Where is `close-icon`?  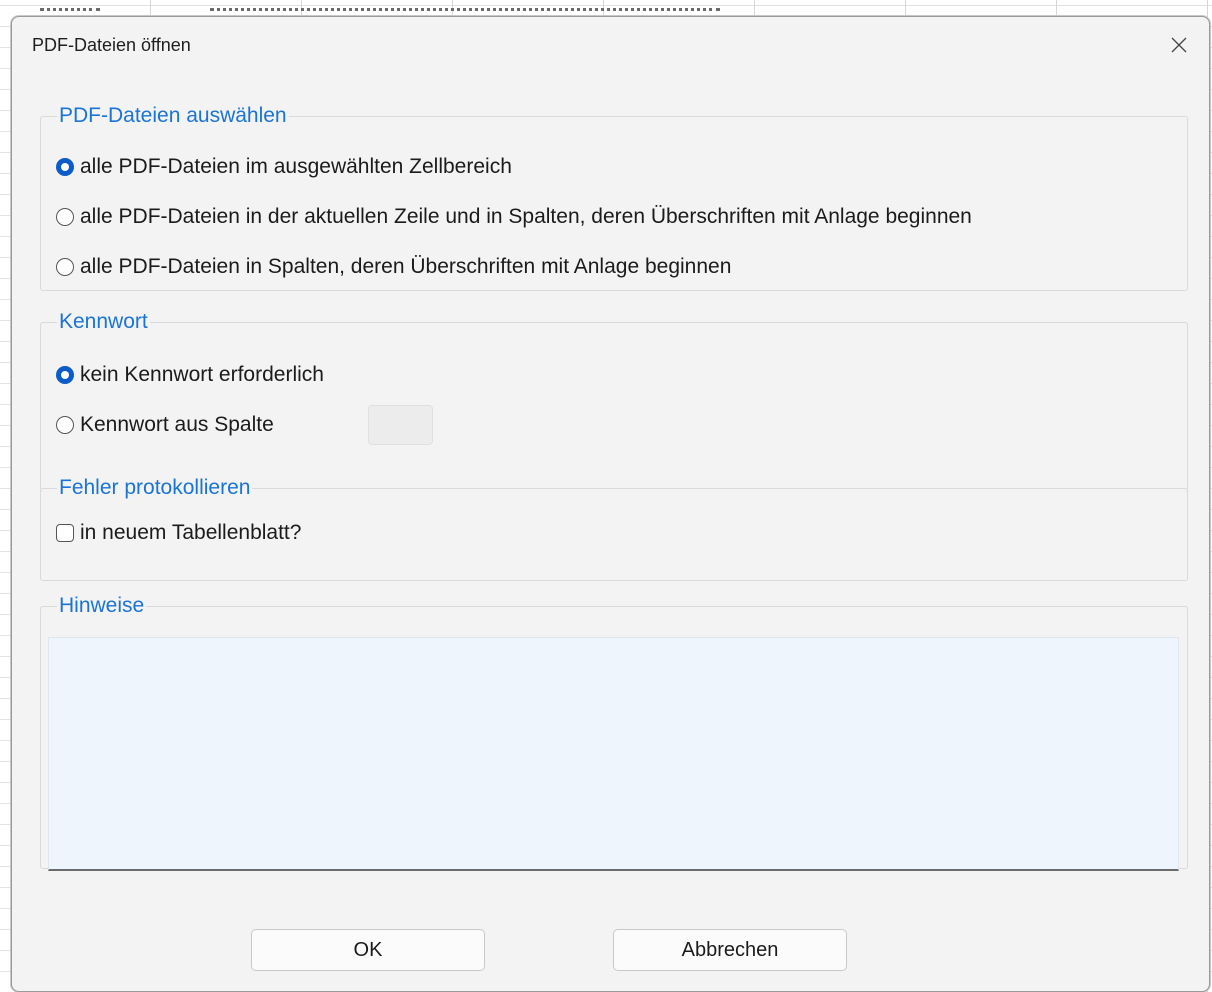 close-icon is located at coordinates (1179, 45).